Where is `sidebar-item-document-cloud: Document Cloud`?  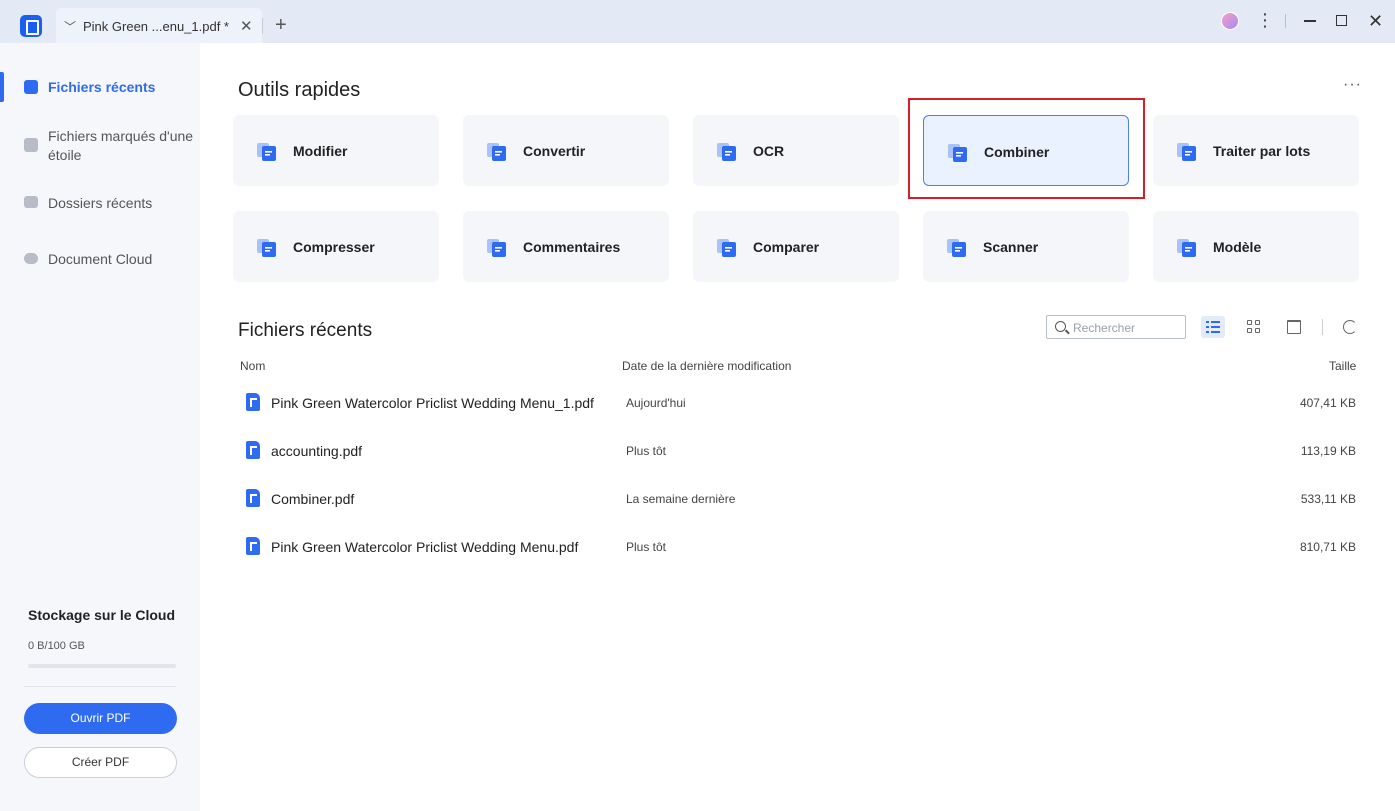
sidebar-item-document-cloud: Document Cloud is located at coordinates (100, 261).